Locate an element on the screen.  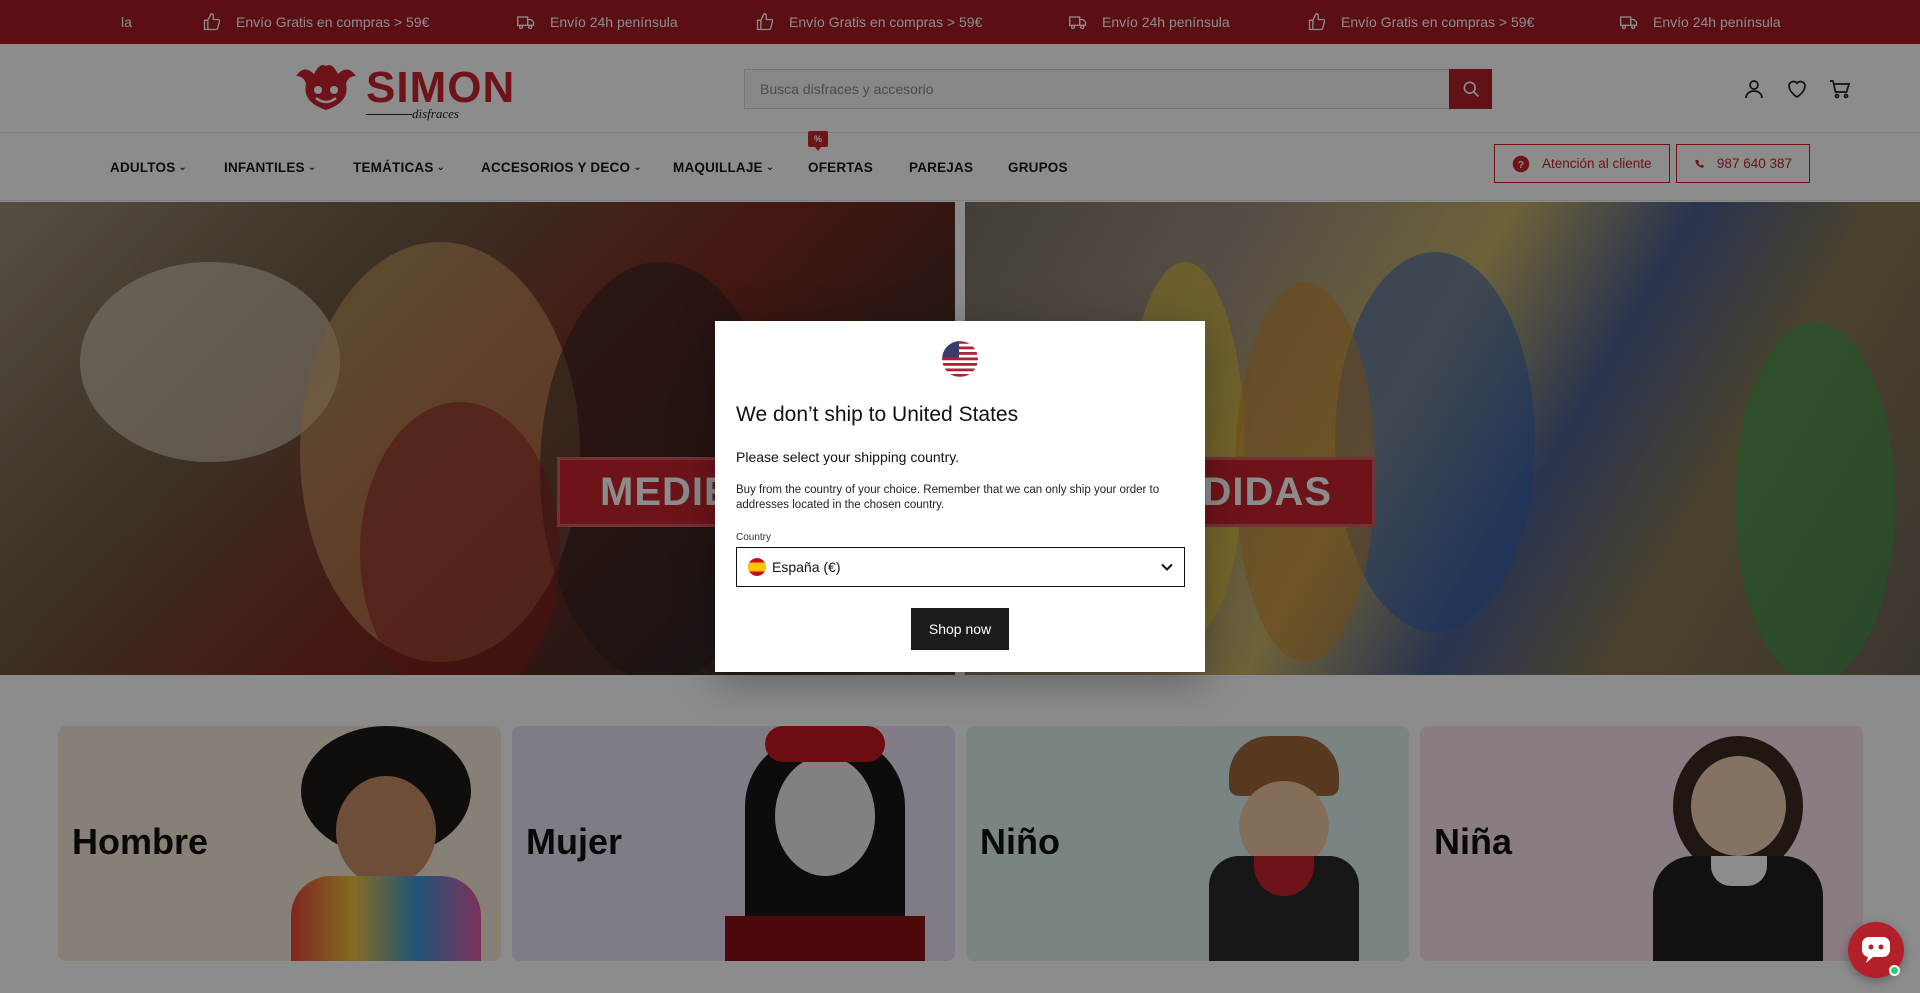
country-select-value: España (€) is located at coordinates (806, 567).